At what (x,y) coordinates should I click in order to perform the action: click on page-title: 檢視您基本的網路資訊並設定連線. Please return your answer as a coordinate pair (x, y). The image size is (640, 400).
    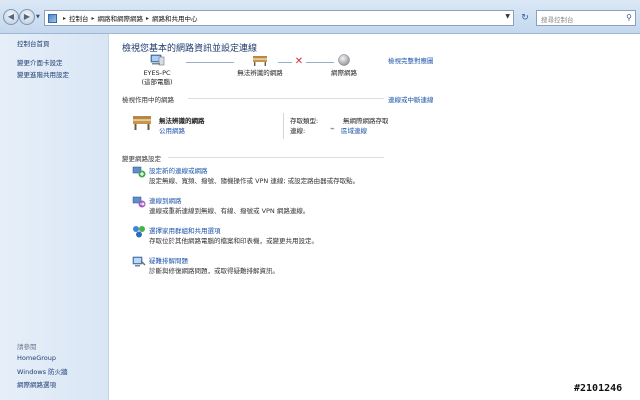
    Looking at the image, I should click on (190, 49).